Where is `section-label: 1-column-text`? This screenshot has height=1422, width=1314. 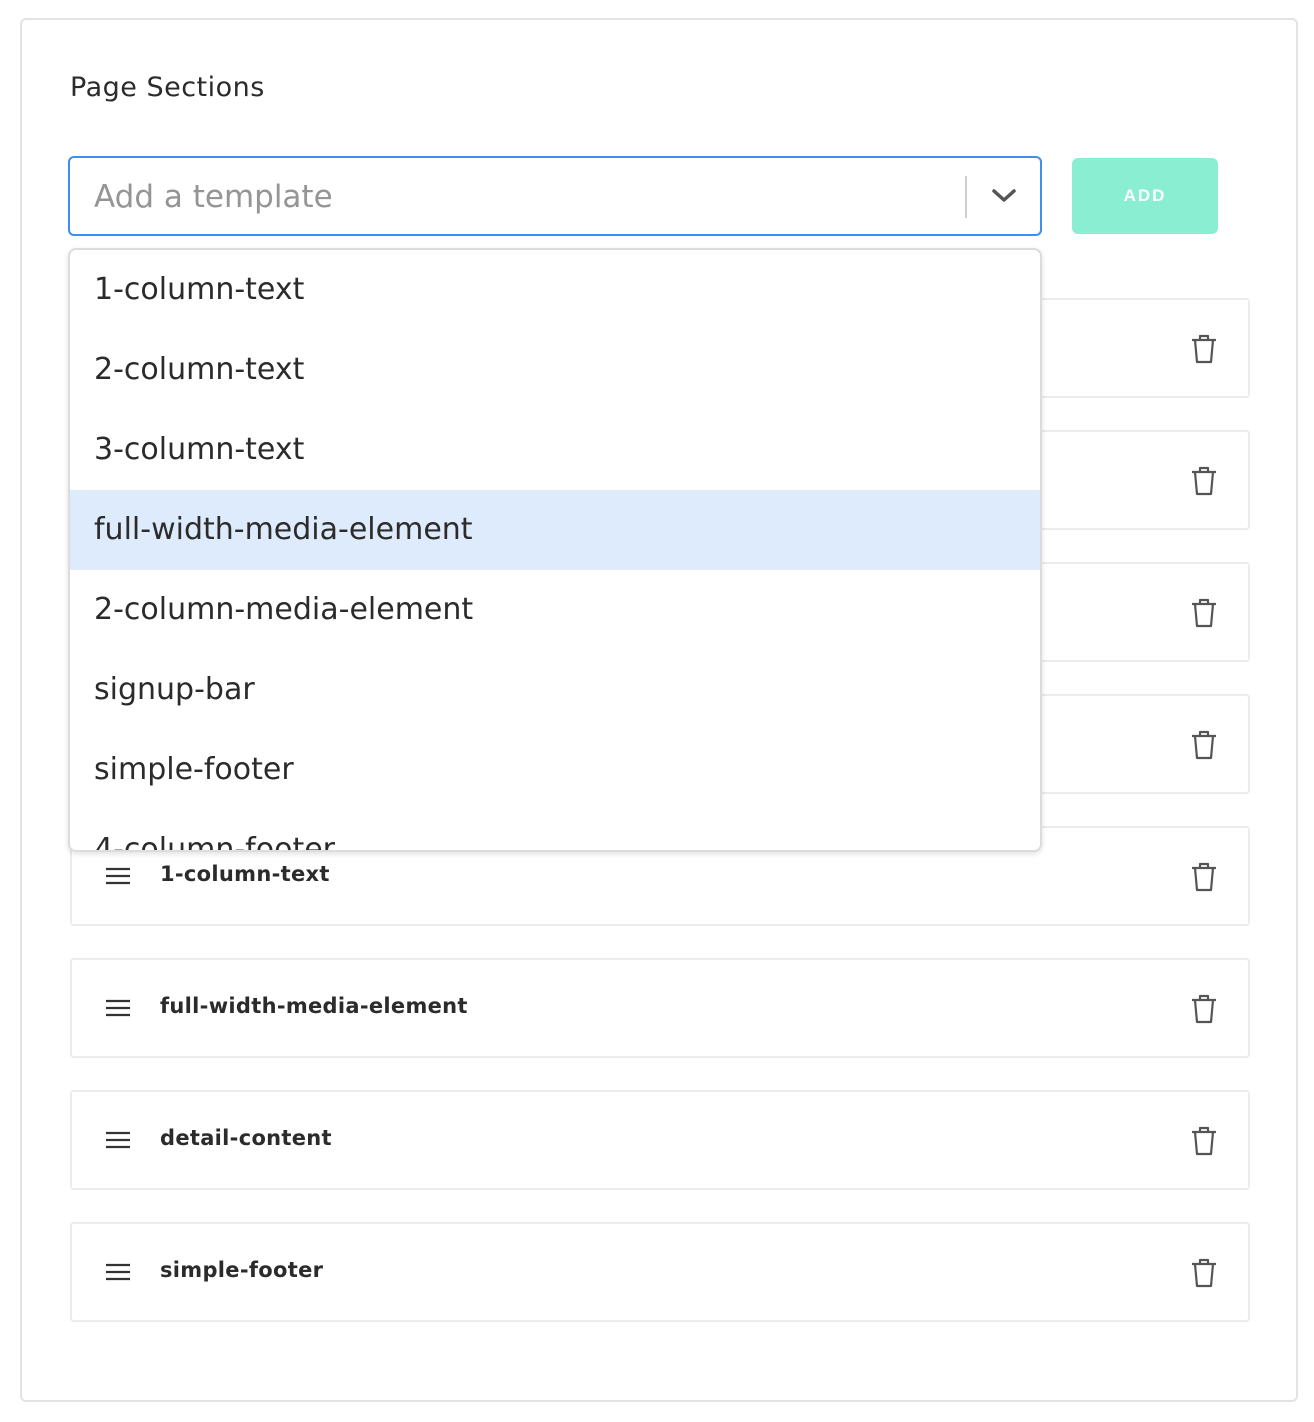
section-label: 1-column-text is located at coordinates (245, 874).